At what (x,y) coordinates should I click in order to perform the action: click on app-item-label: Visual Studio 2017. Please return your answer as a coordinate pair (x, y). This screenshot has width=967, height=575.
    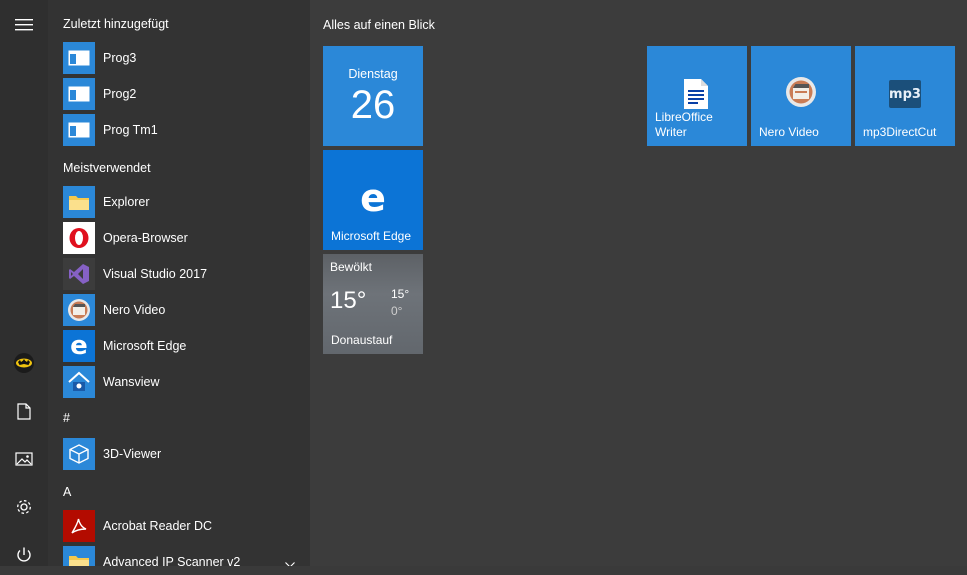
    Looking at the image, I should click on (155, 274).